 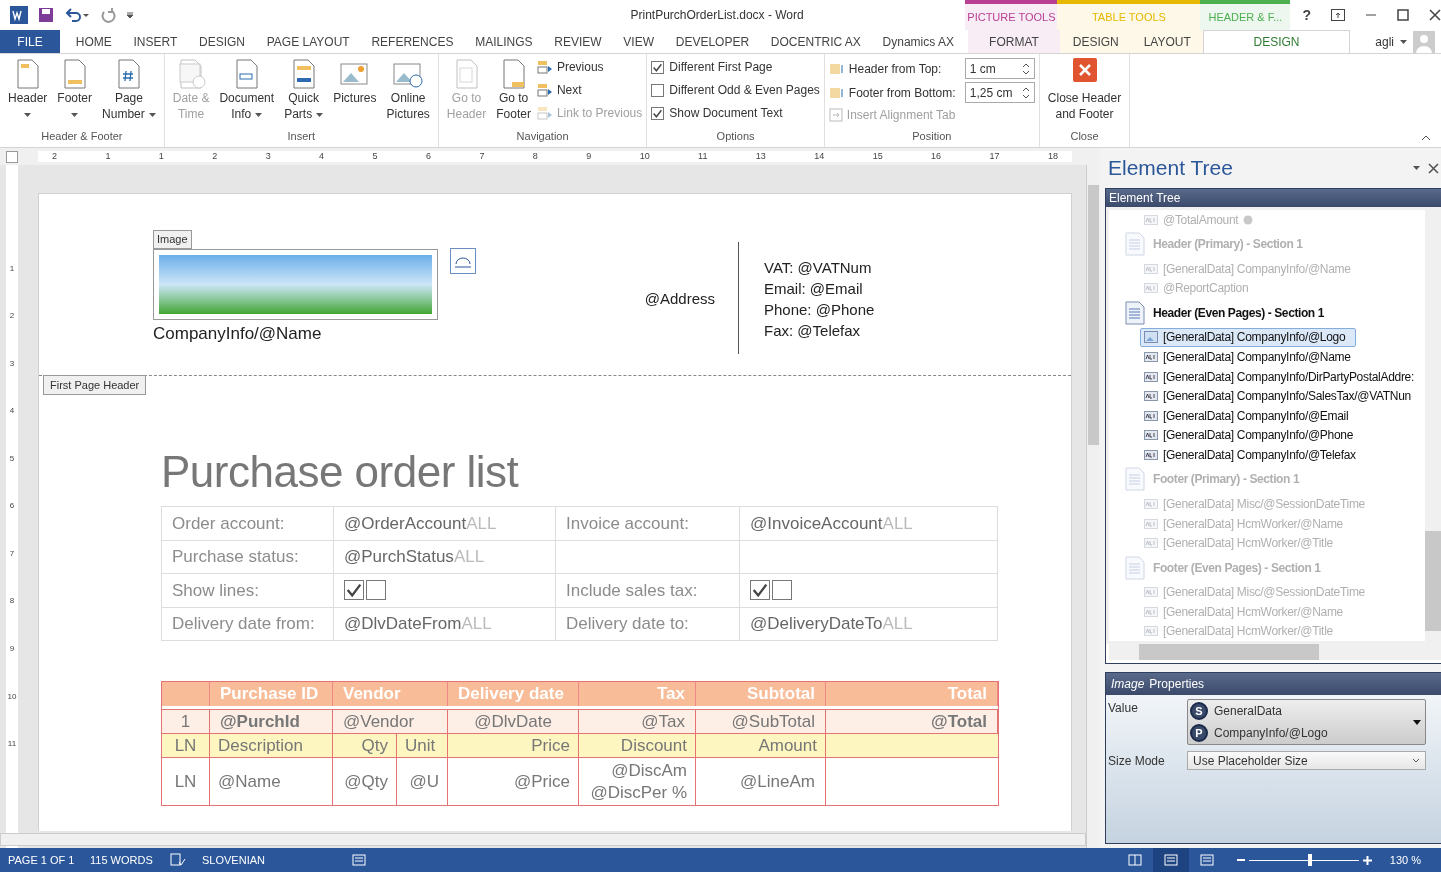 What do you see at coordinates (761, 694) in the screenshot?
I see `column-header: Subtotal` at bounding box center [761, 694].